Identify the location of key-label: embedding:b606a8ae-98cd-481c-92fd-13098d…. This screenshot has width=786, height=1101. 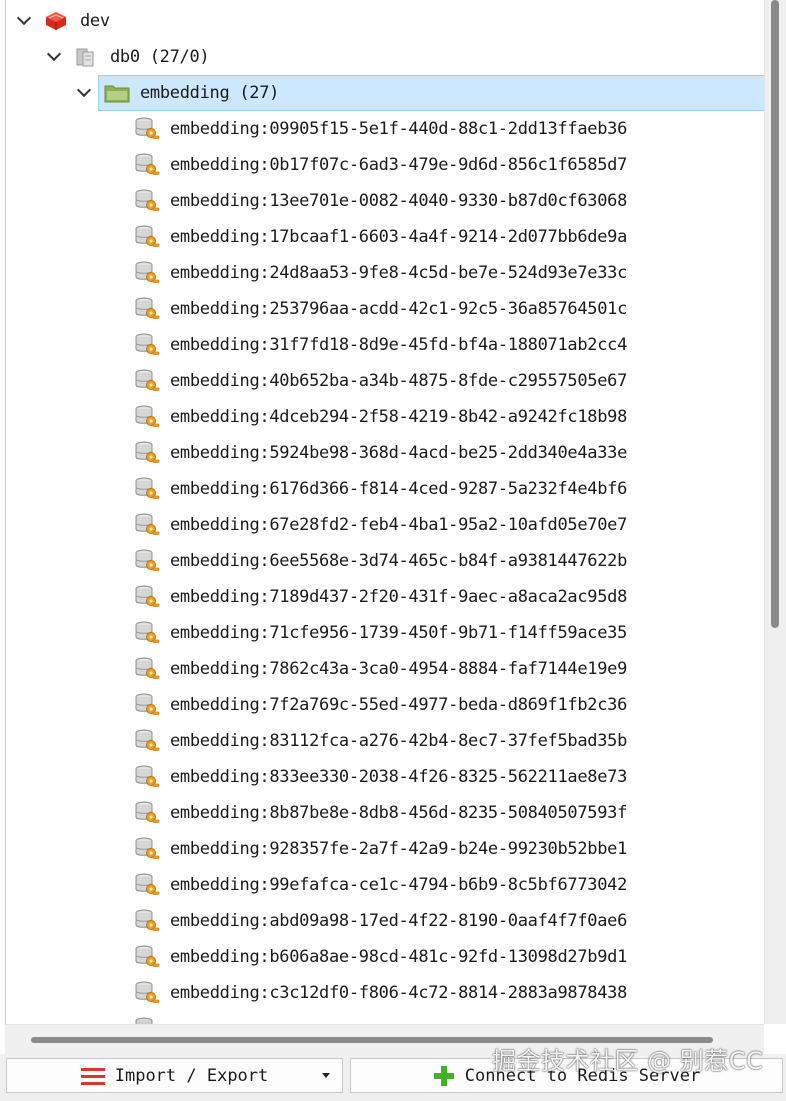
(399, 957).